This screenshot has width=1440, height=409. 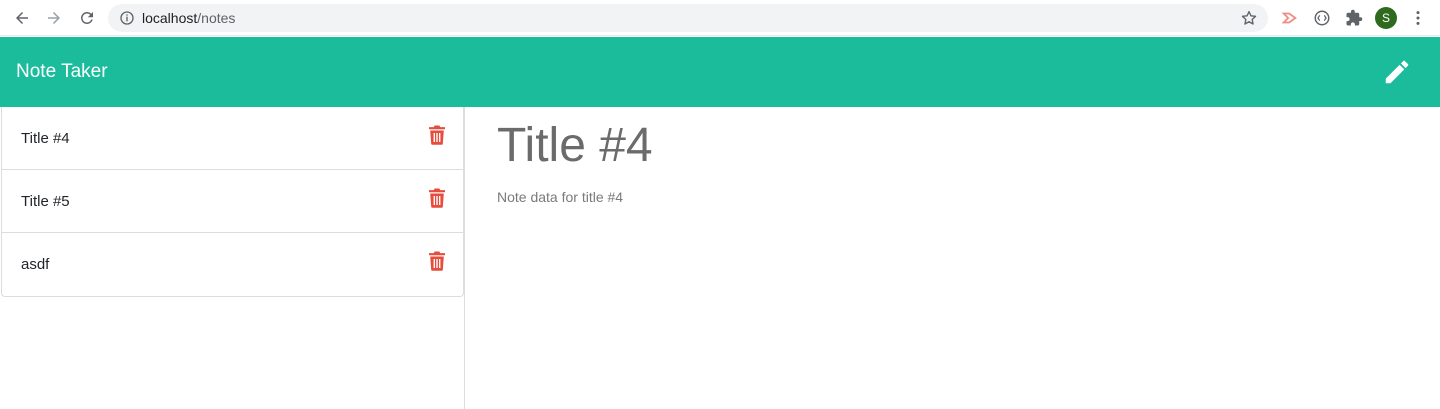 I want to click on note-list-item: Title #4, so click(x=232, y=138).